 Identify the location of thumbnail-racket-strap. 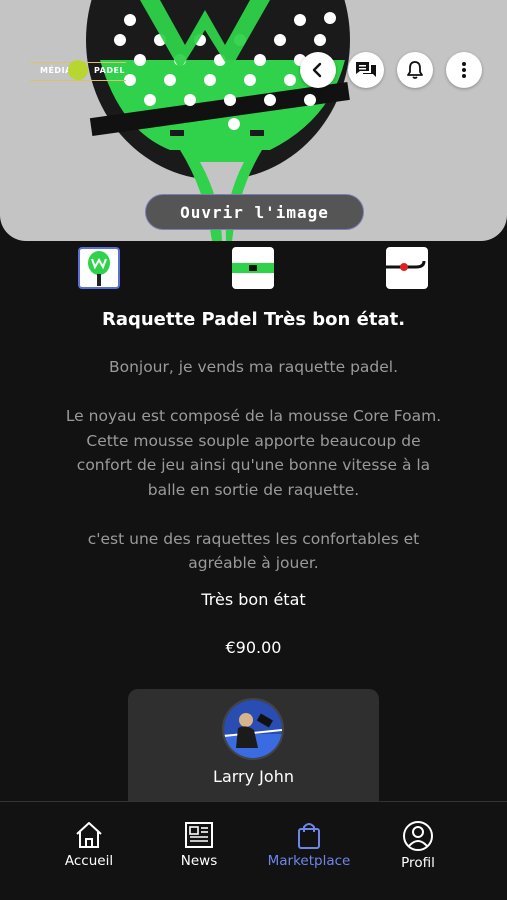
(407, 268).